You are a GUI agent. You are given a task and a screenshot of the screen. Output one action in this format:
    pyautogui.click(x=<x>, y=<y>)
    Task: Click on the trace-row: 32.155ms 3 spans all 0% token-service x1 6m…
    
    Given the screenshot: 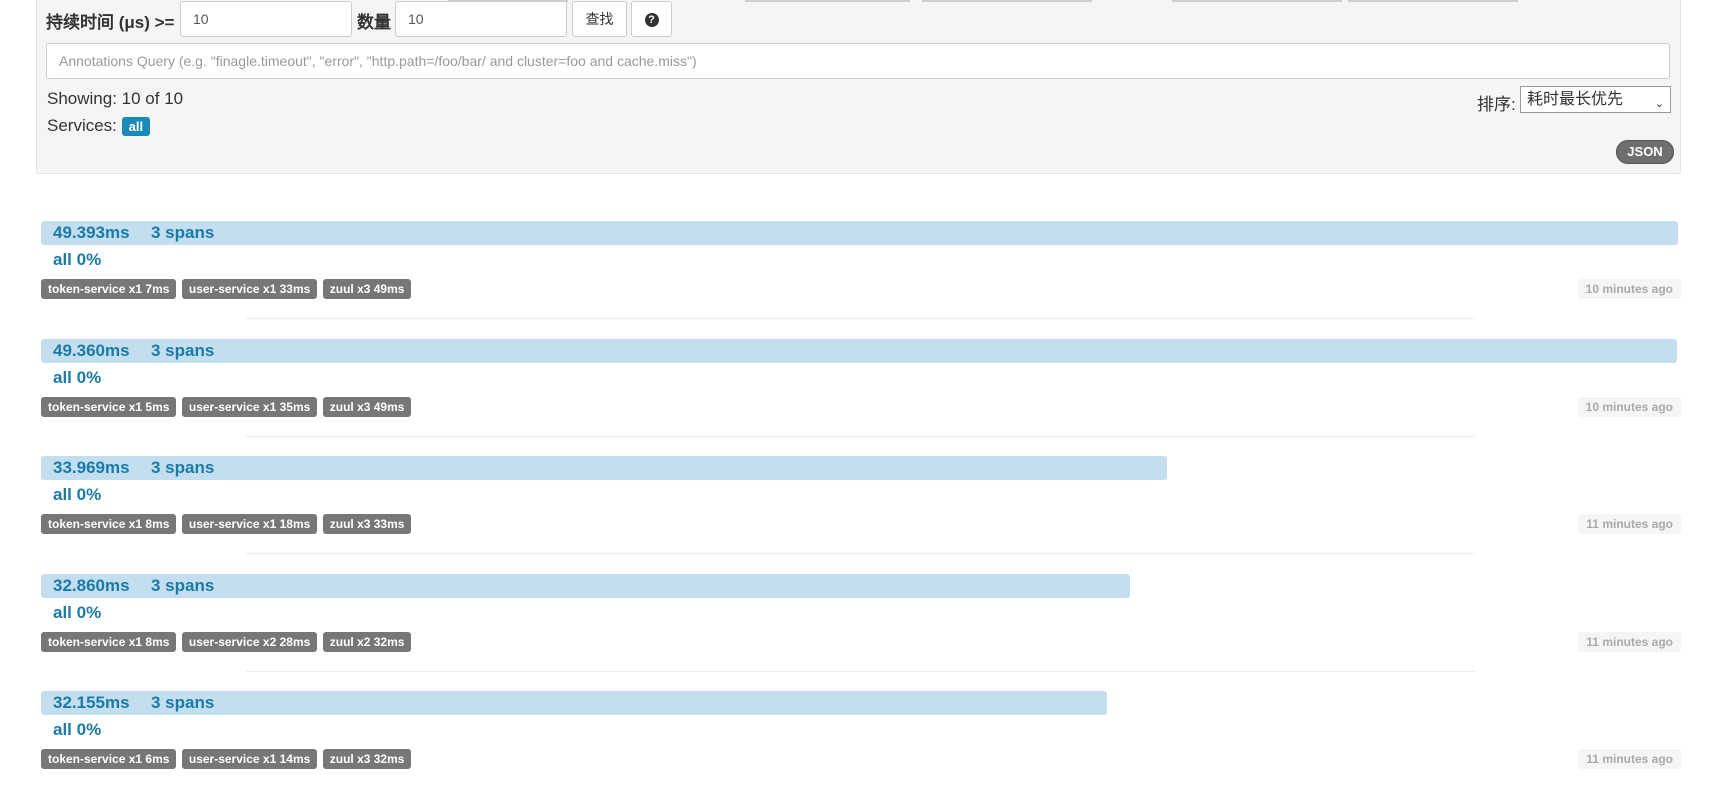 What is the action you would take?
    pyautogui.click(x=861, y=743)
    